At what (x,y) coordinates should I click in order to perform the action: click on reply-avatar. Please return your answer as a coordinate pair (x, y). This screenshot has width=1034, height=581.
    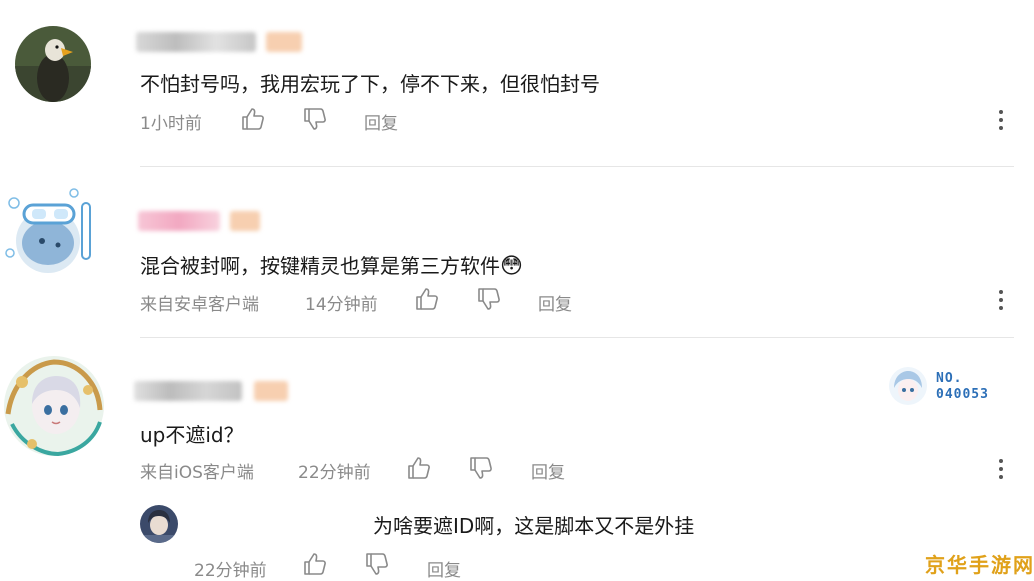
    Looking at the image, I should click on (159, 524).